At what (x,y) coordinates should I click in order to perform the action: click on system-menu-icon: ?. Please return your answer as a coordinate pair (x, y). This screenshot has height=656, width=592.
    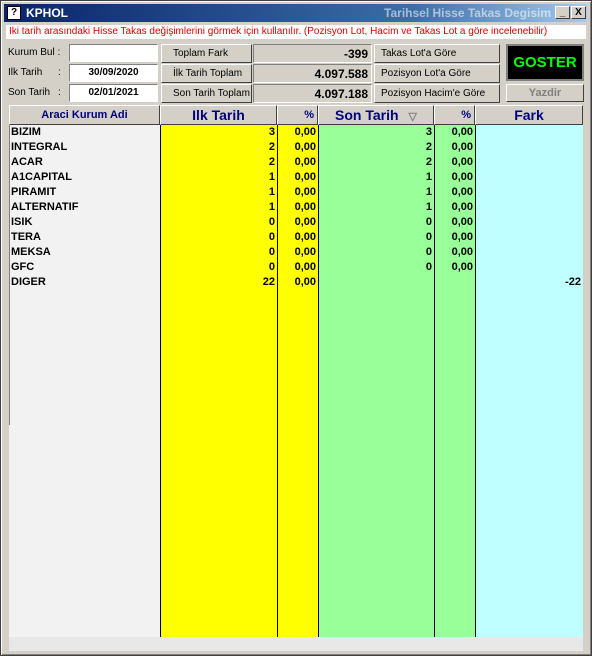
    Looking at the image, I should click on (14, 13).